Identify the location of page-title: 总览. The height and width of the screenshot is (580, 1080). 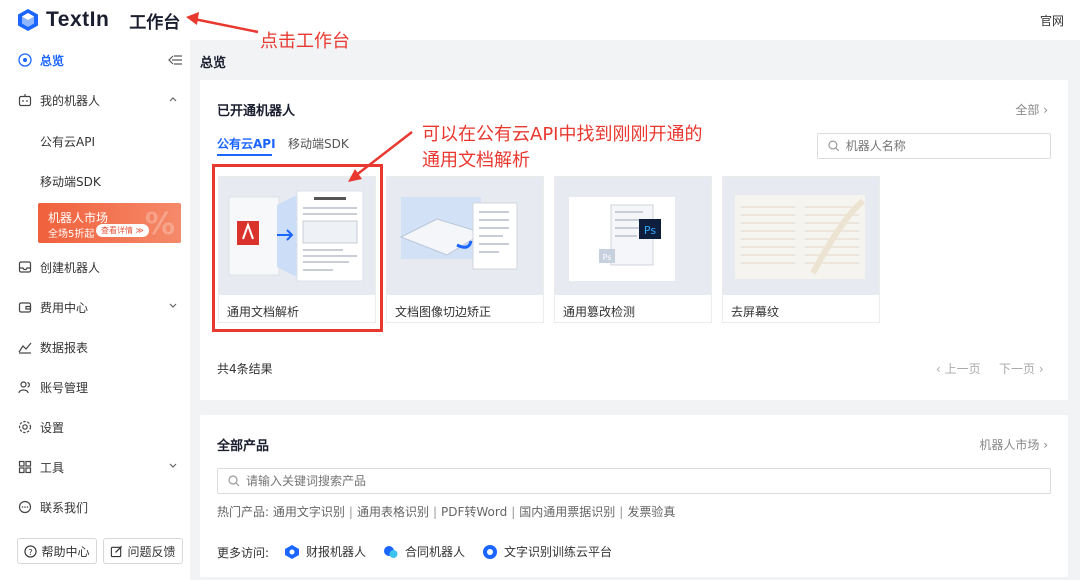
(213, 63).